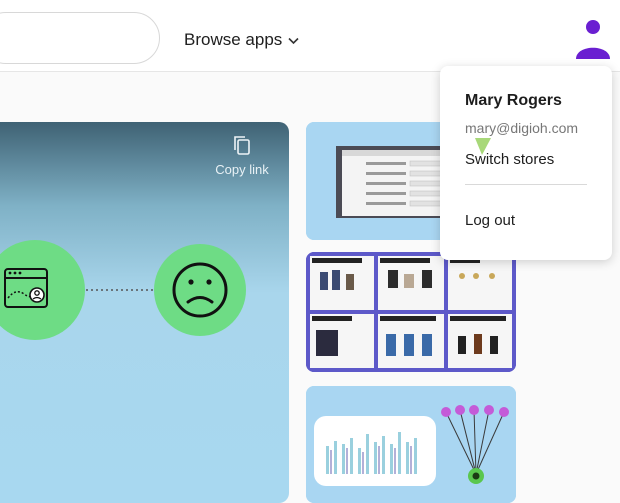 This screenshot has width=620, height=503. Describe the element at coordinates (310, 36) in the screenshot. I see `top-bar: Browse apps` at that location.